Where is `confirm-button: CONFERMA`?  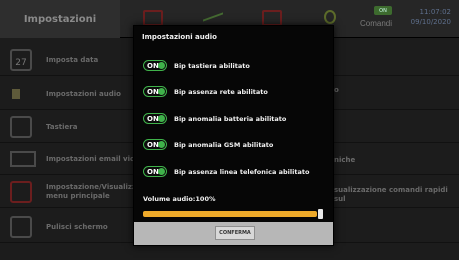 confirm-button: CONFERMA is located at coordinates (235, 233).